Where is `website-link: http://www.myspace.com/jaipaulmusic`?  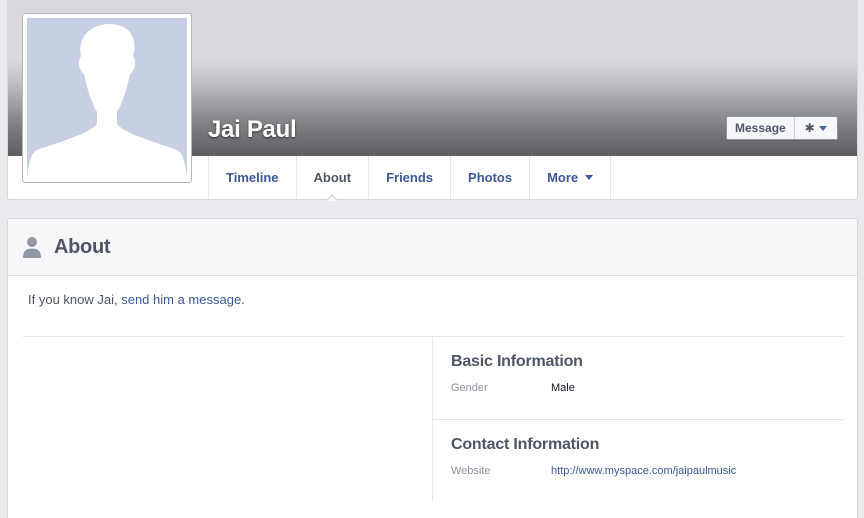 website-link: http://www.myspace.com/jaipaulmusic is located at coordinates (643, 471).